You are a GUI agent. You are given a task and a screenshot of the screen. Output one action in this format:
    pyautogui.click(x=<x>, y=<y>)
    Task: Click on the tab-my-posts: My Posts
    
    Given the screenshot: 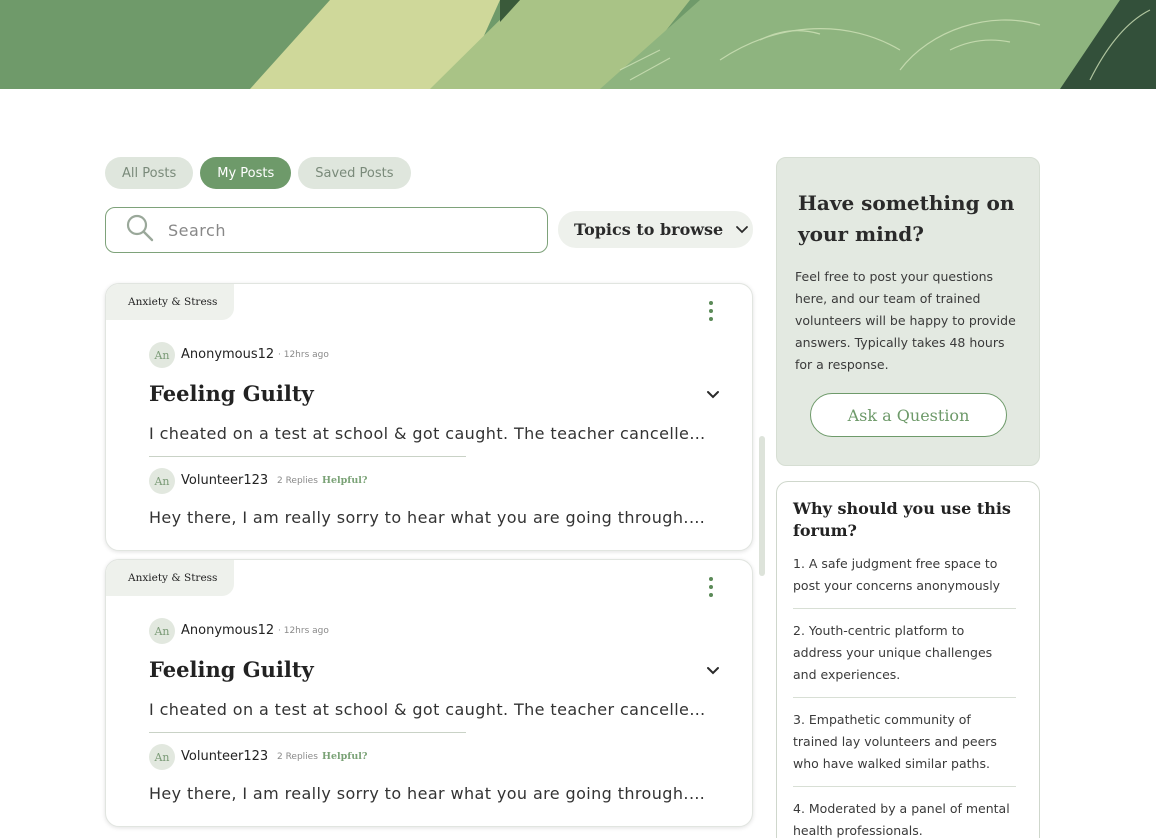 What is the action you would take?
    pyautogui.click(x=246, y=173)
    